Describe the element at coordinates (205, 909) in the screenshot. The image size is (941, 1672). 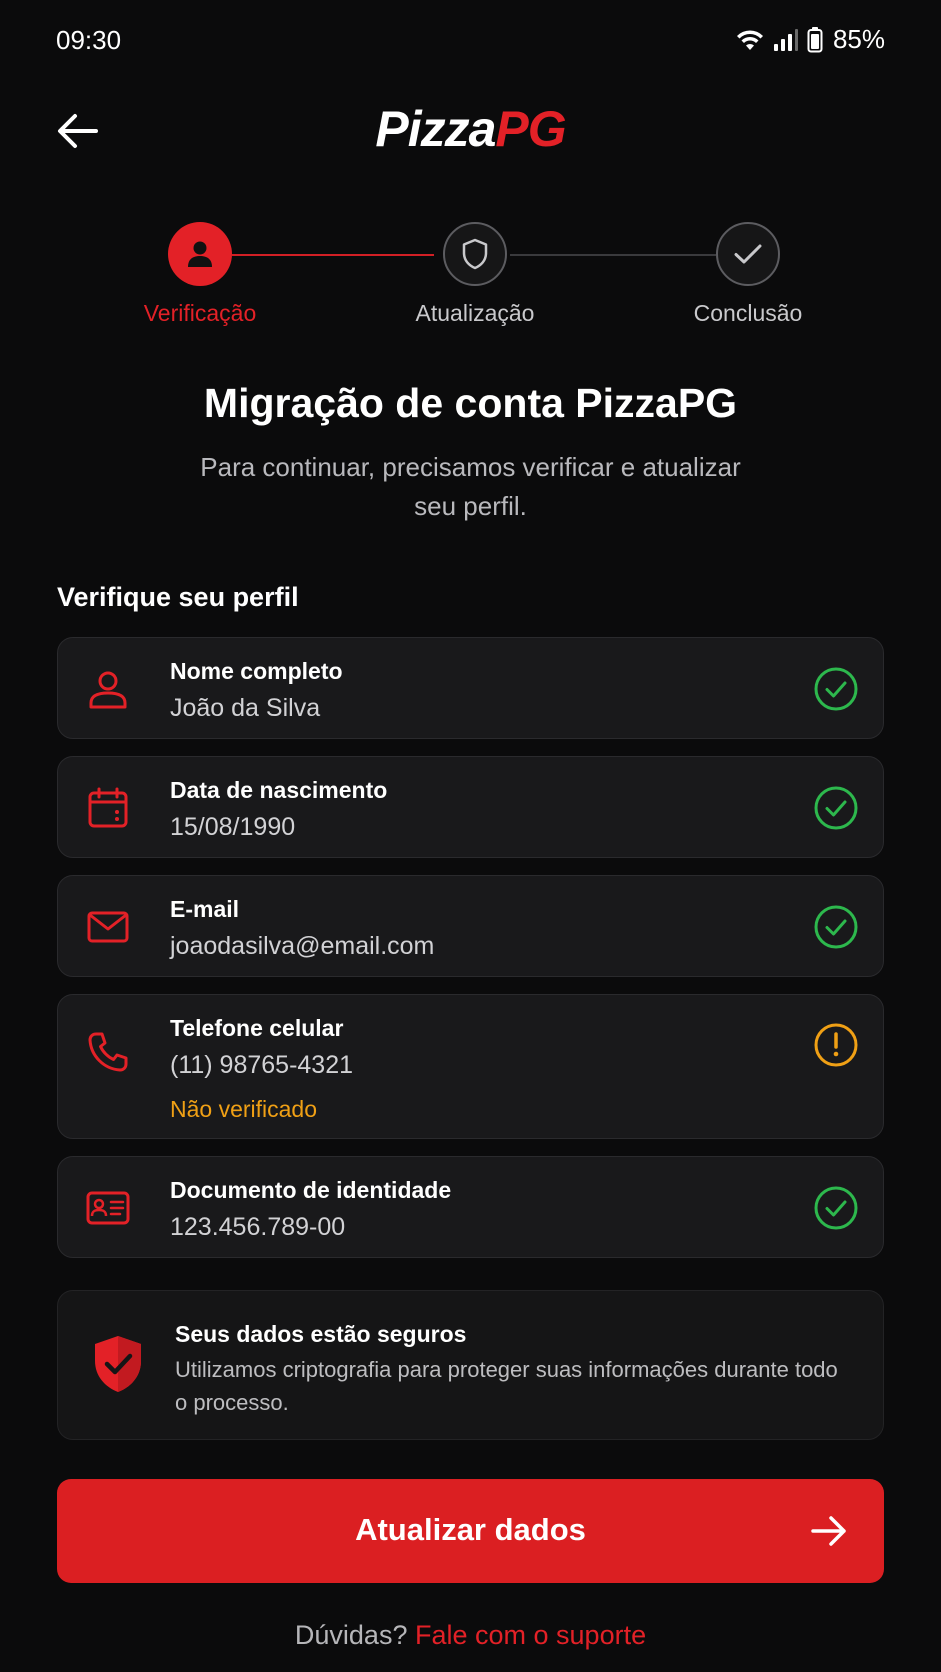
I see `field-label: E-mail` at that location.